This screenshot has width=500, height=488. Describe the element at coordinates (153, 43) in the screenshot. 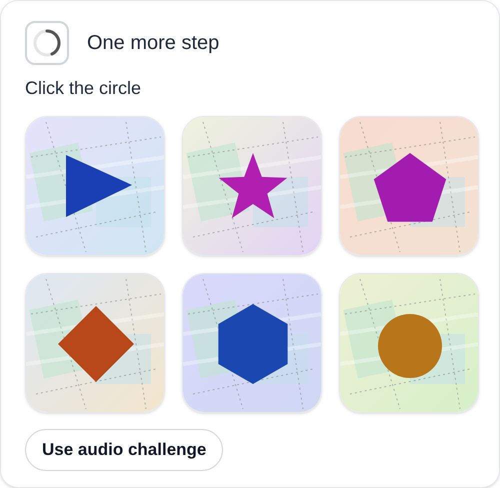

I see `title-text: One more step` at that location.